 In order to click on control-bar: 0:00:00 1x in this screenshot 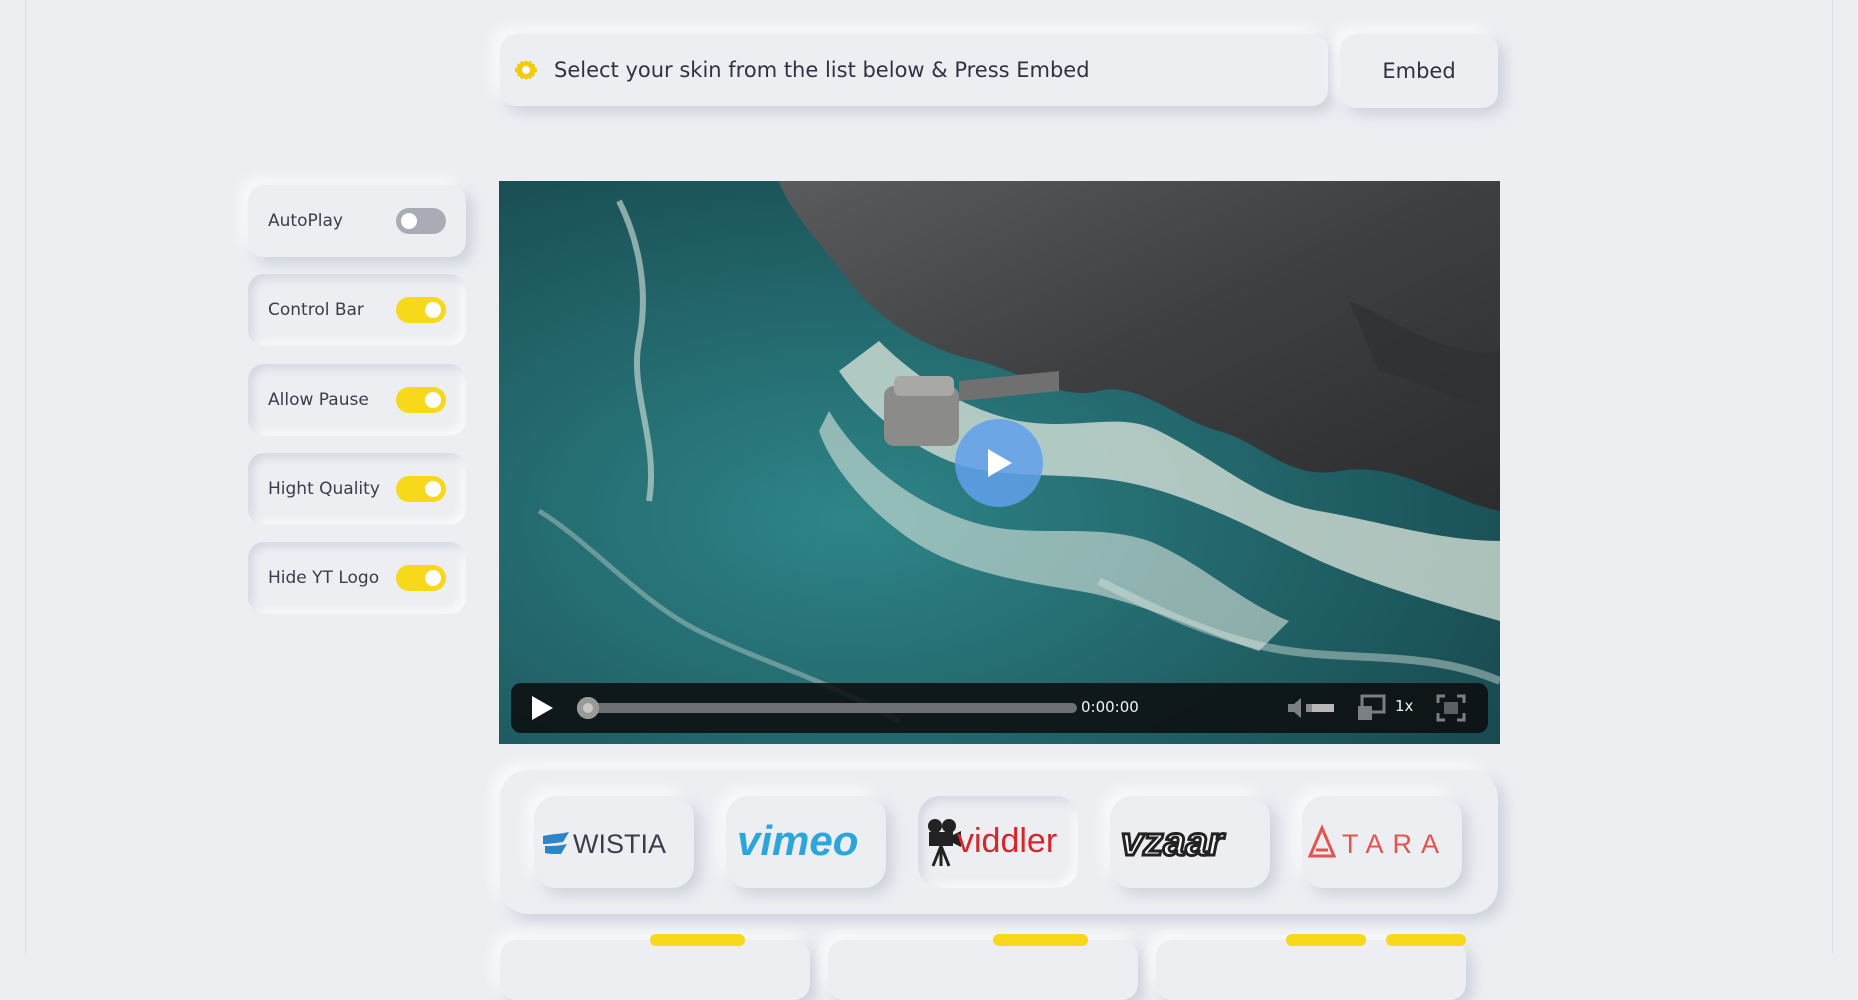, I will do `click(999, 708)`.